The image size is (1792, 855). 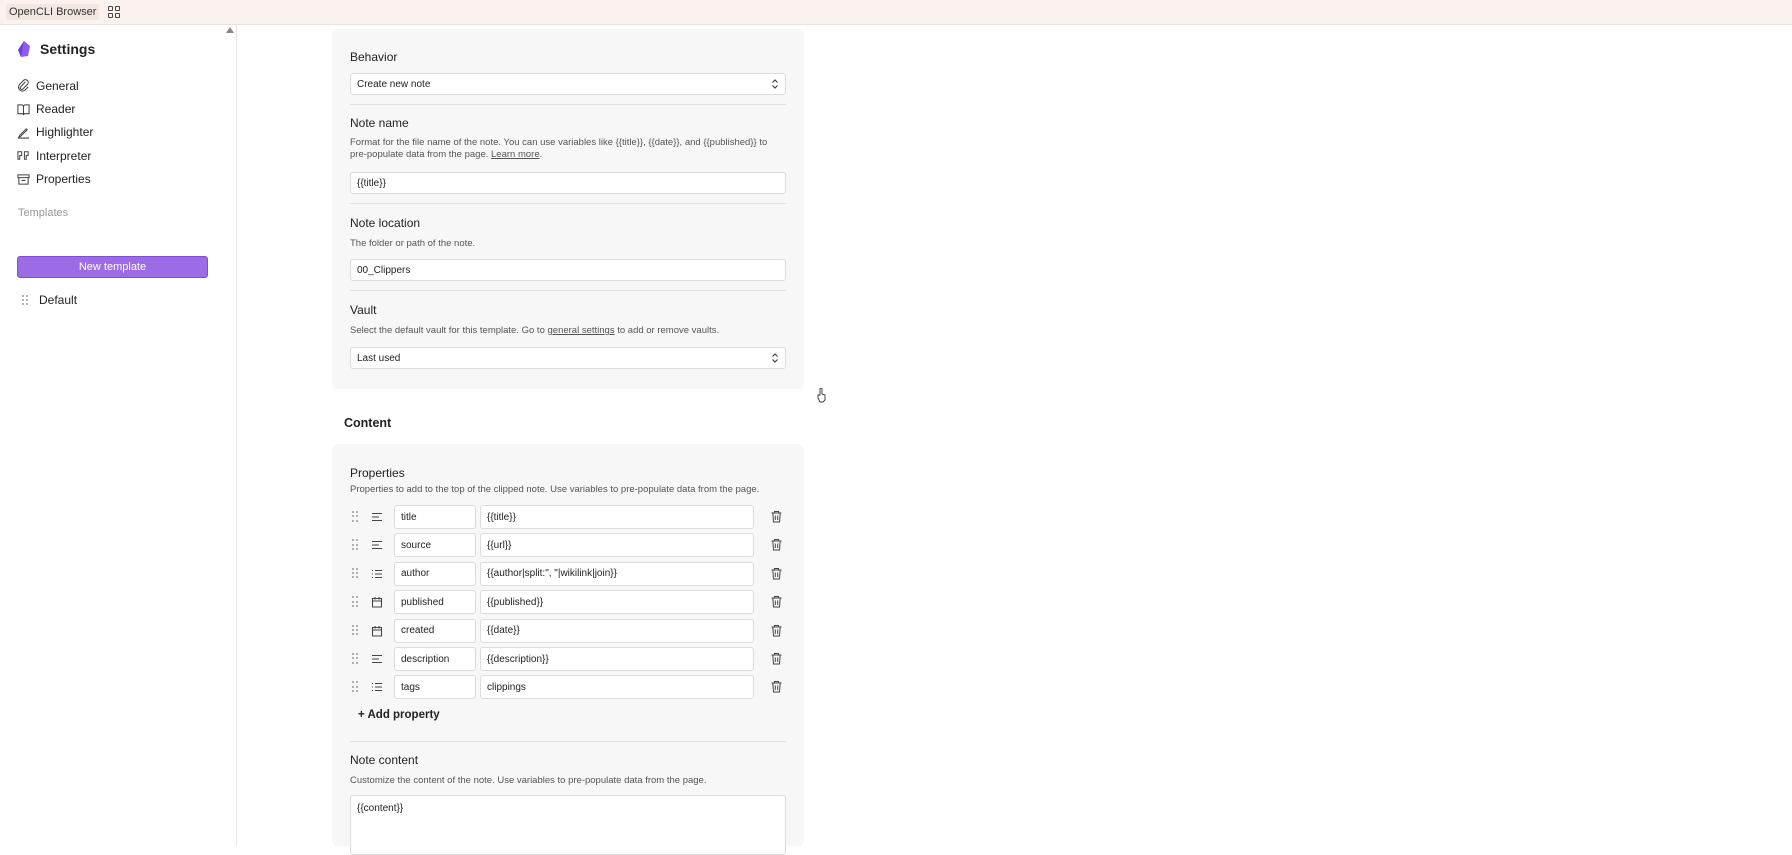 I want to click on sidebar-item-label: Interpreter, so click(x=64, y=155).